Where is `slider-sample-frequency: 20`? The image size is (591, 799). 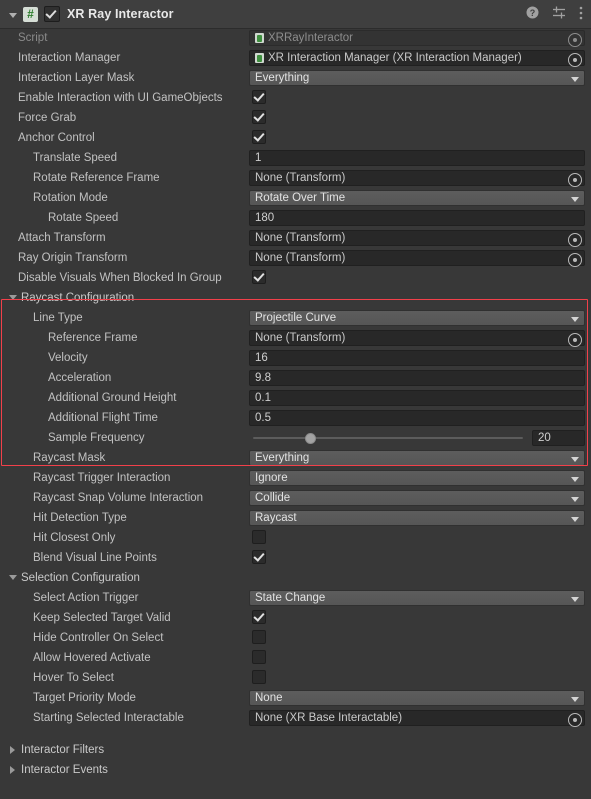
slider-sample-frequency: 20 is located at coordinates (417, 438).